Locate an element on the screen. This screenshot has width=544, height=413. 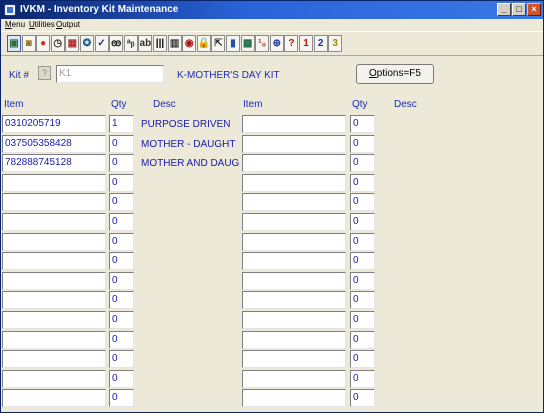
toolbar-clock-icon: ◷ is located at coordinates (57, 43).